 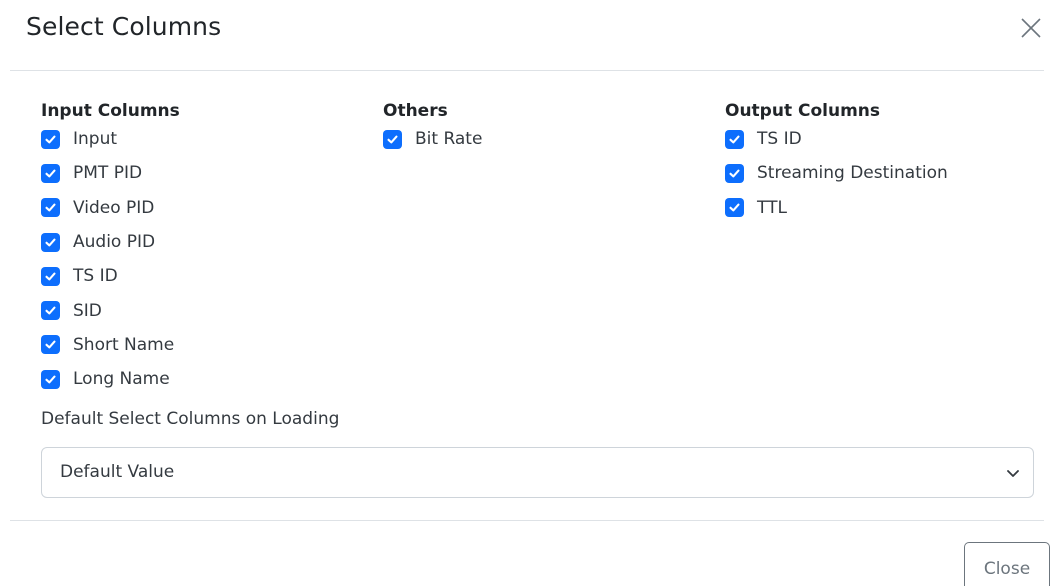 I want to click on input-column-checkbox-row: Video PID, so click(x=110, y=208).